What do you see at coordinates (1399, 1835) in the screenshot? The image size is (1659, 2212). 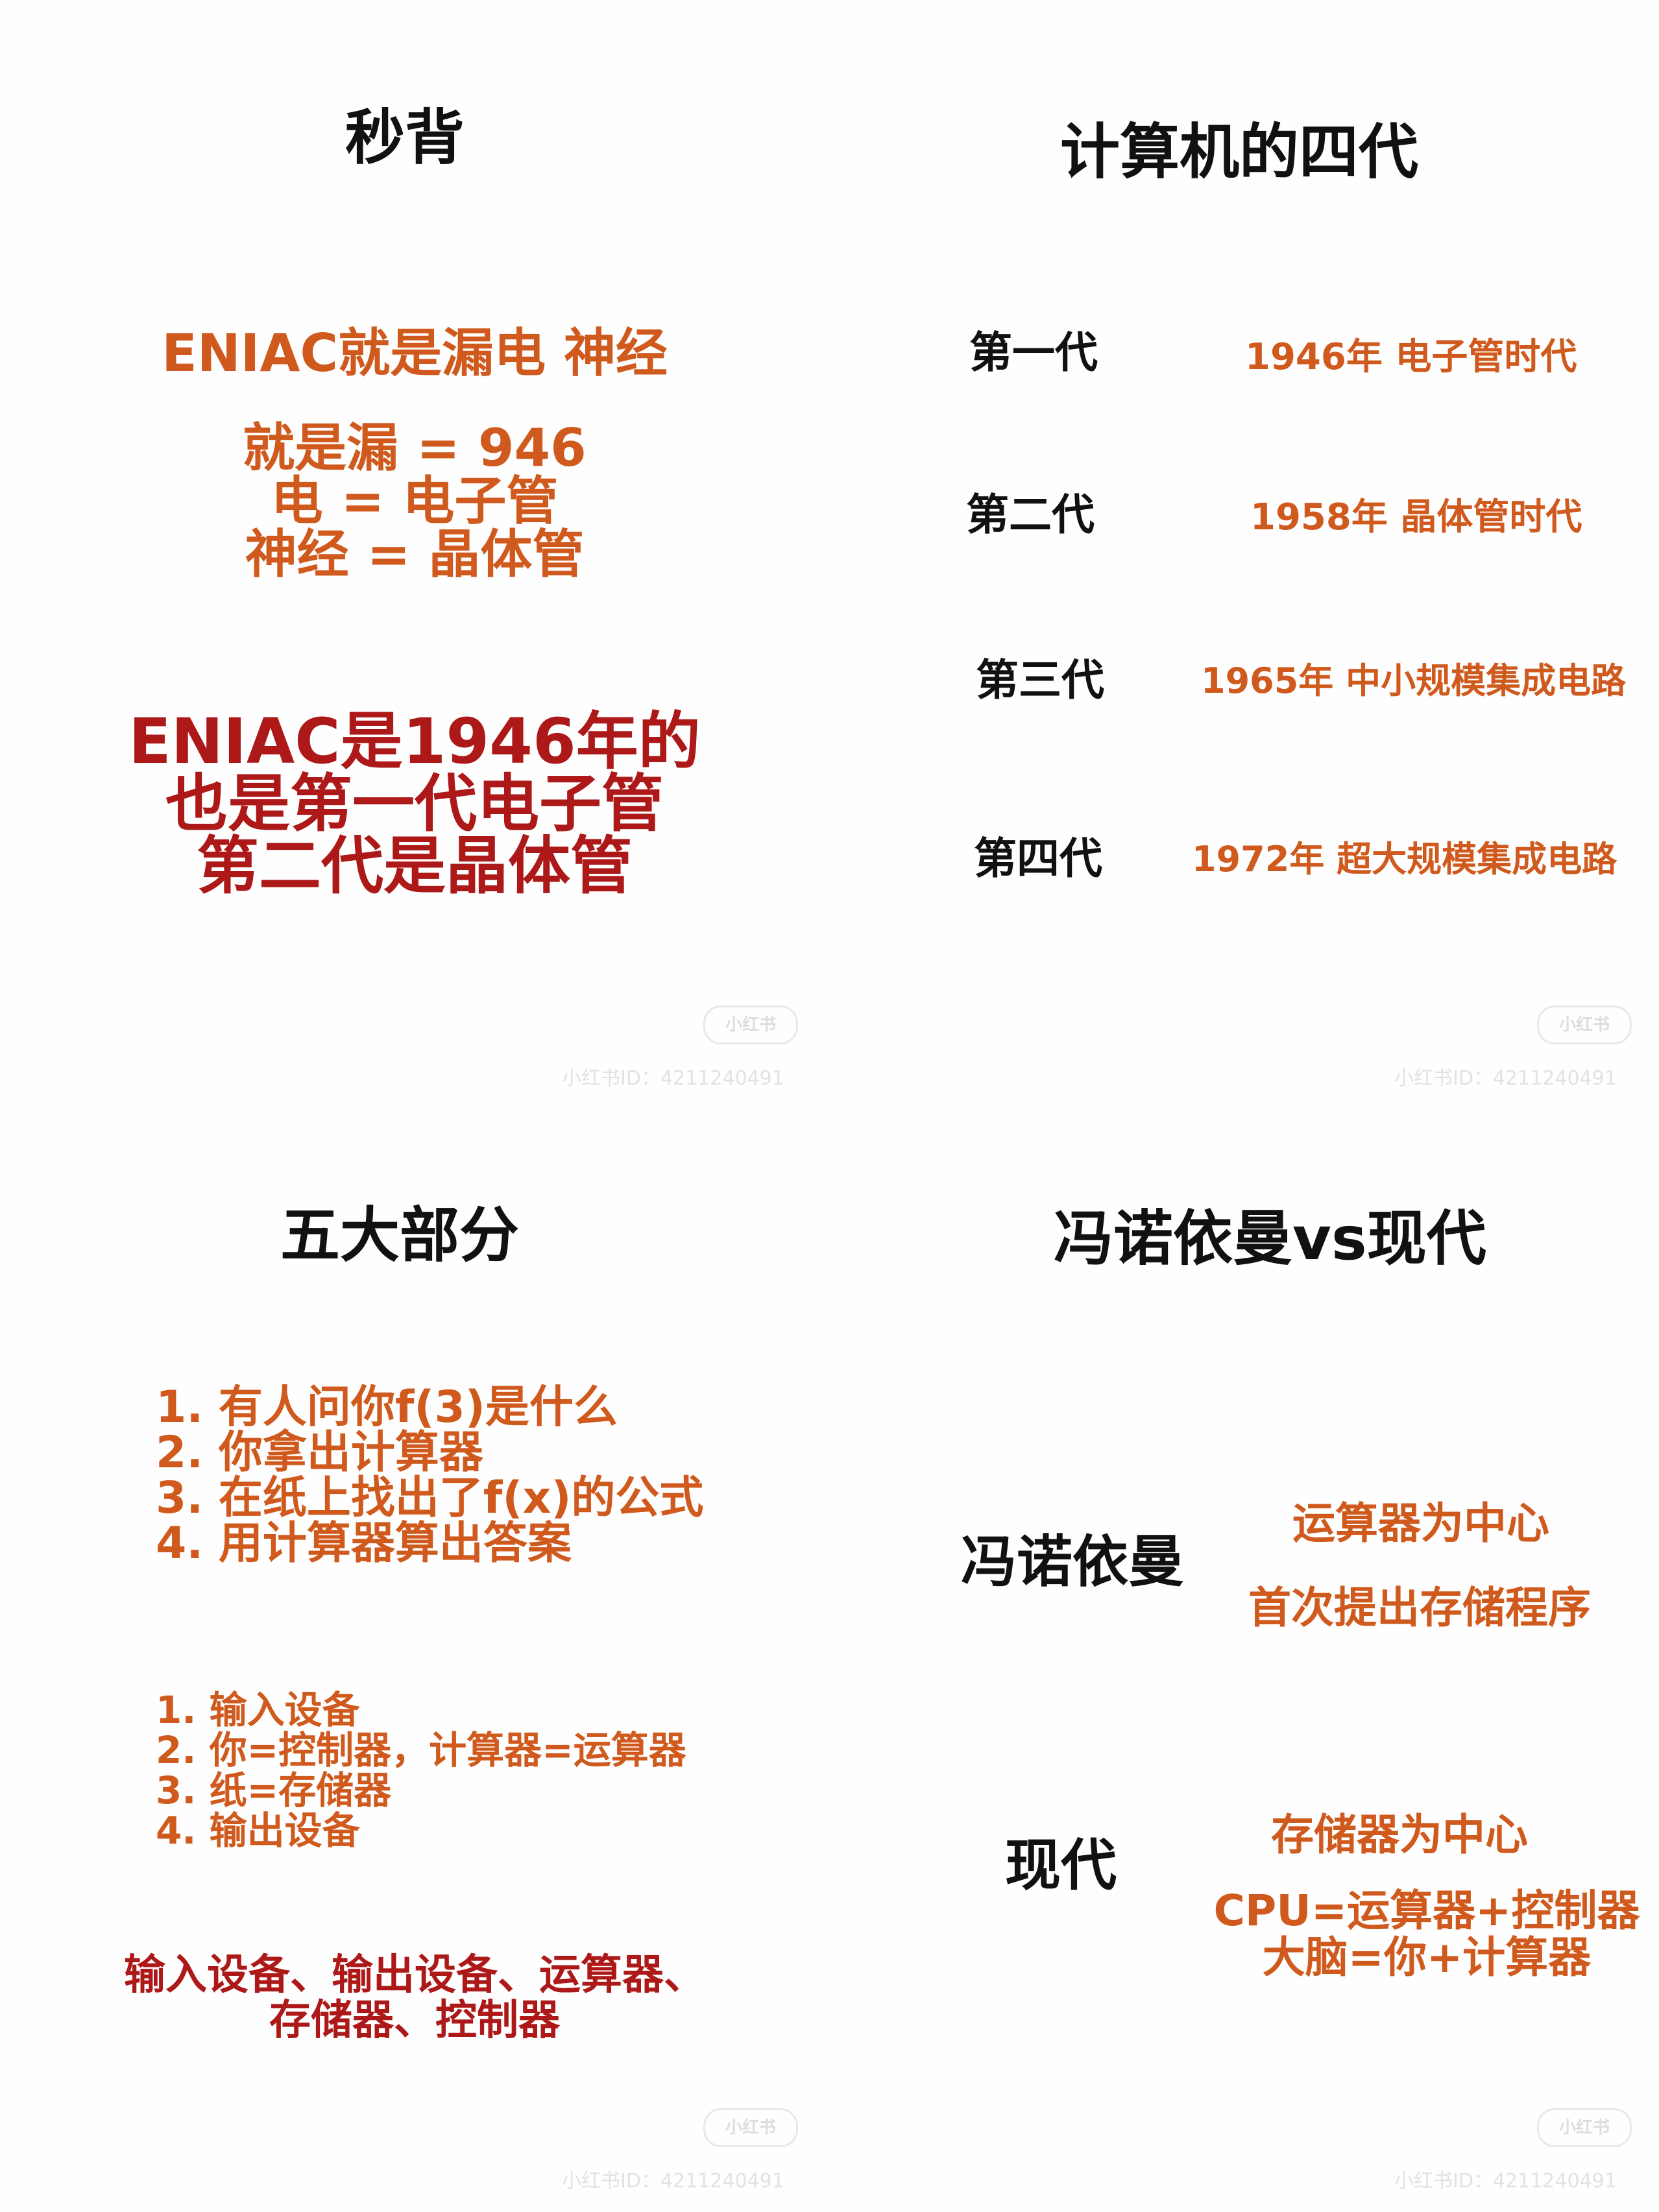 I see `modern-point: 存储器为中心` at bounding box center [1399, 1835].